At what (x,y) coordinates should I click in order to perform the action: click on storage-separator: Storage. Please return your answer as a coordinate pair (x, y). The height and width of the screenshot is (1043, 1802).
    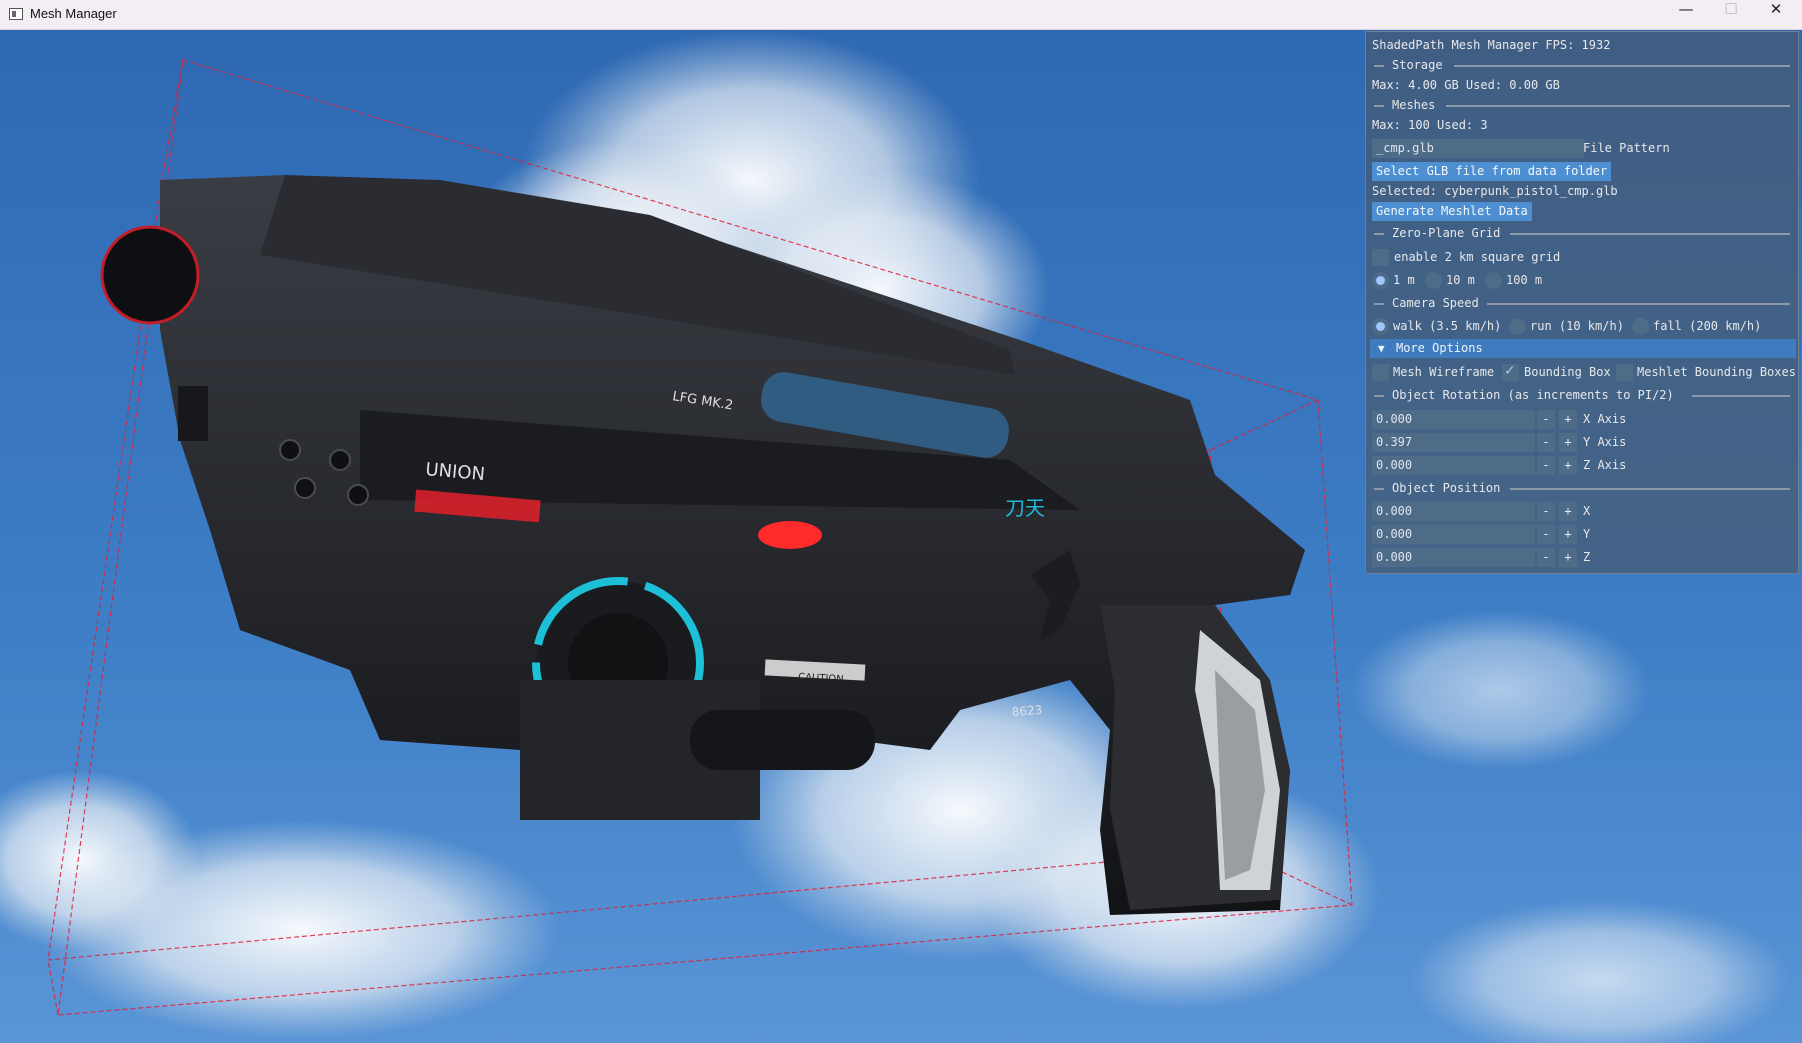
    Looking at the image, I should click on (1585, 65).